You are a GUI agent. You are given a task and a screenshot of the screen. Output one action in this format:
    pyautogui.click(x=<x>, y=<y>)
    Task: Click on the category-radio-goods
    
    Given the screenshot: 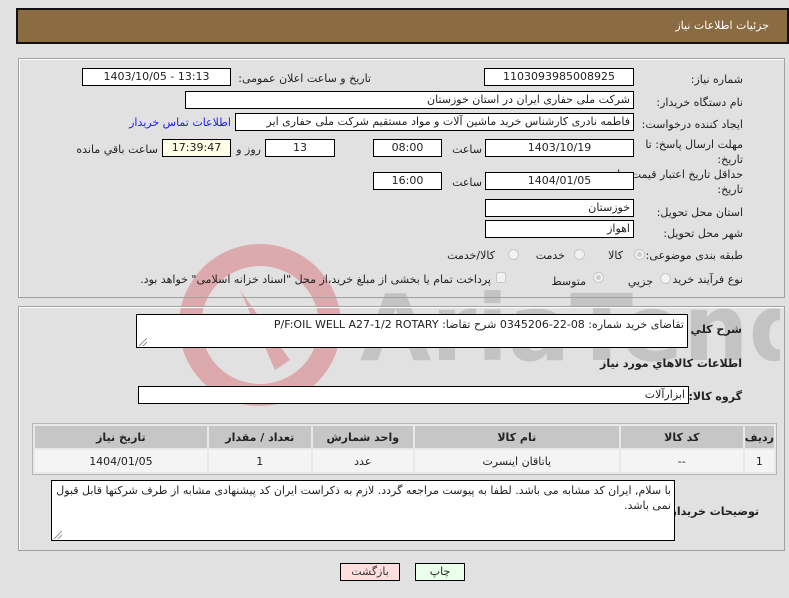 What is the action you would take?
    pyautogui.click(x=639, y=254)
    